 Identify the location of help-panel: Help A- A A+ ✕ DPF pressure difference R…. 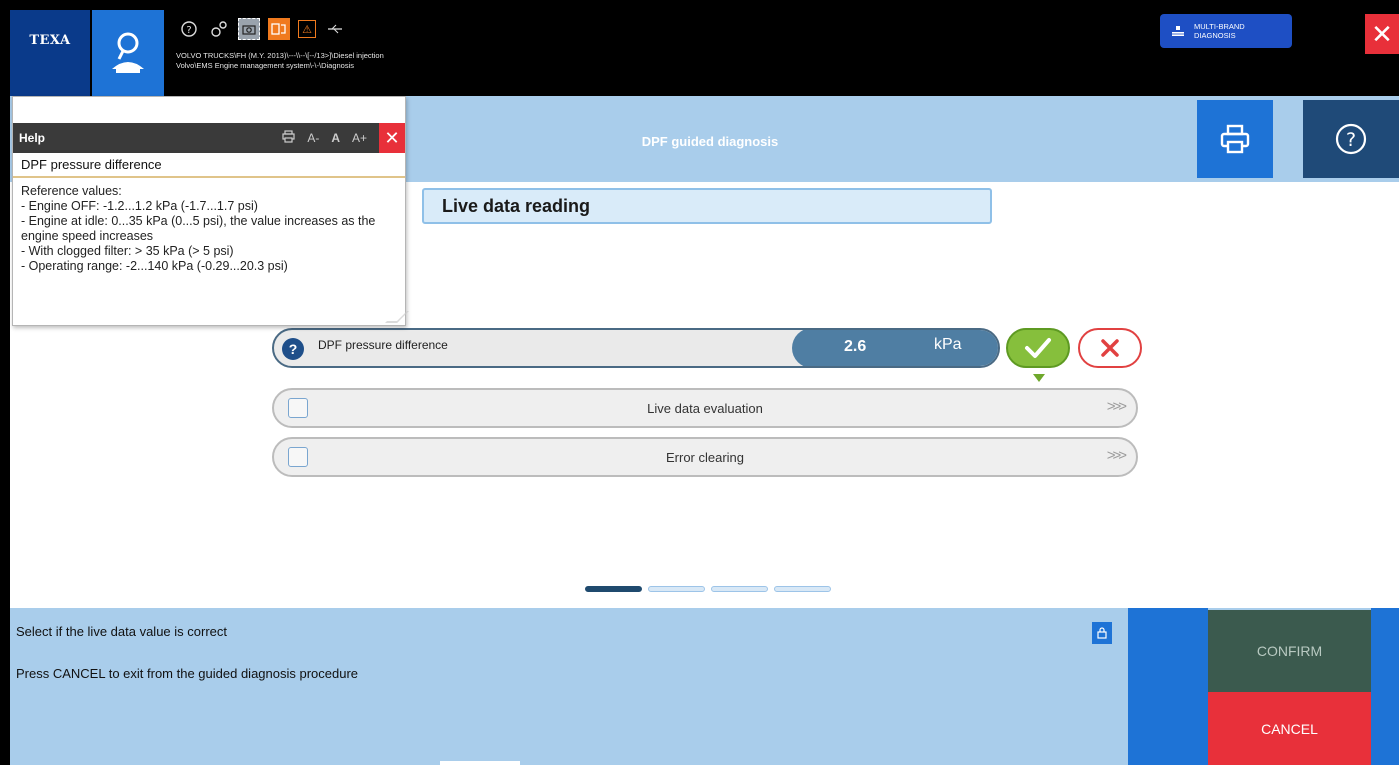
(210, 211).